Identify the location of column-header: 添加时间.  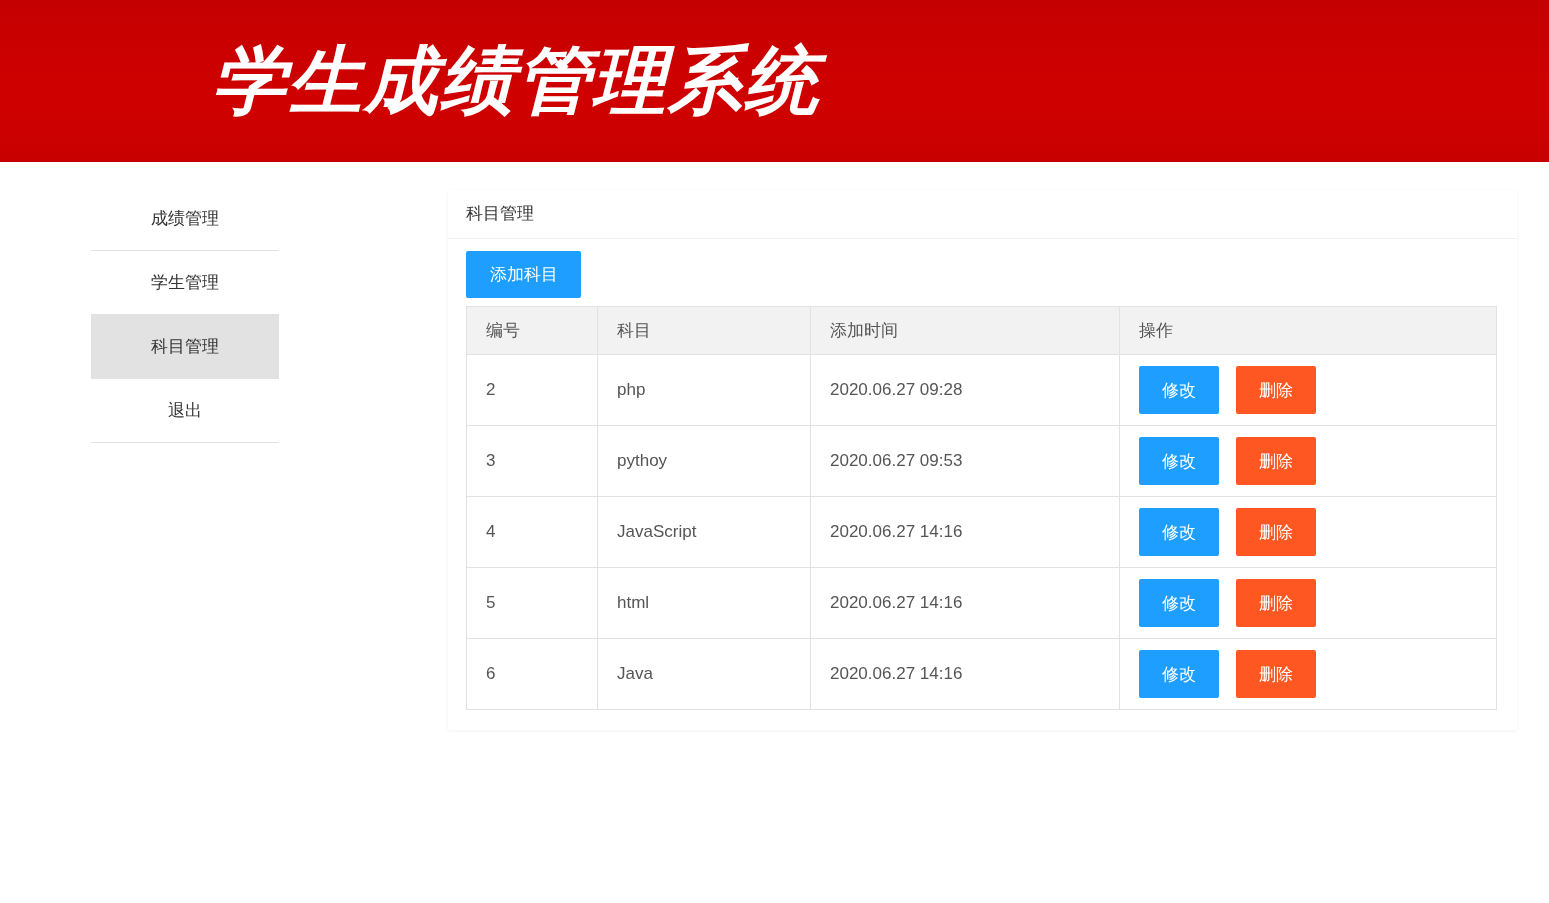
(965, 330).